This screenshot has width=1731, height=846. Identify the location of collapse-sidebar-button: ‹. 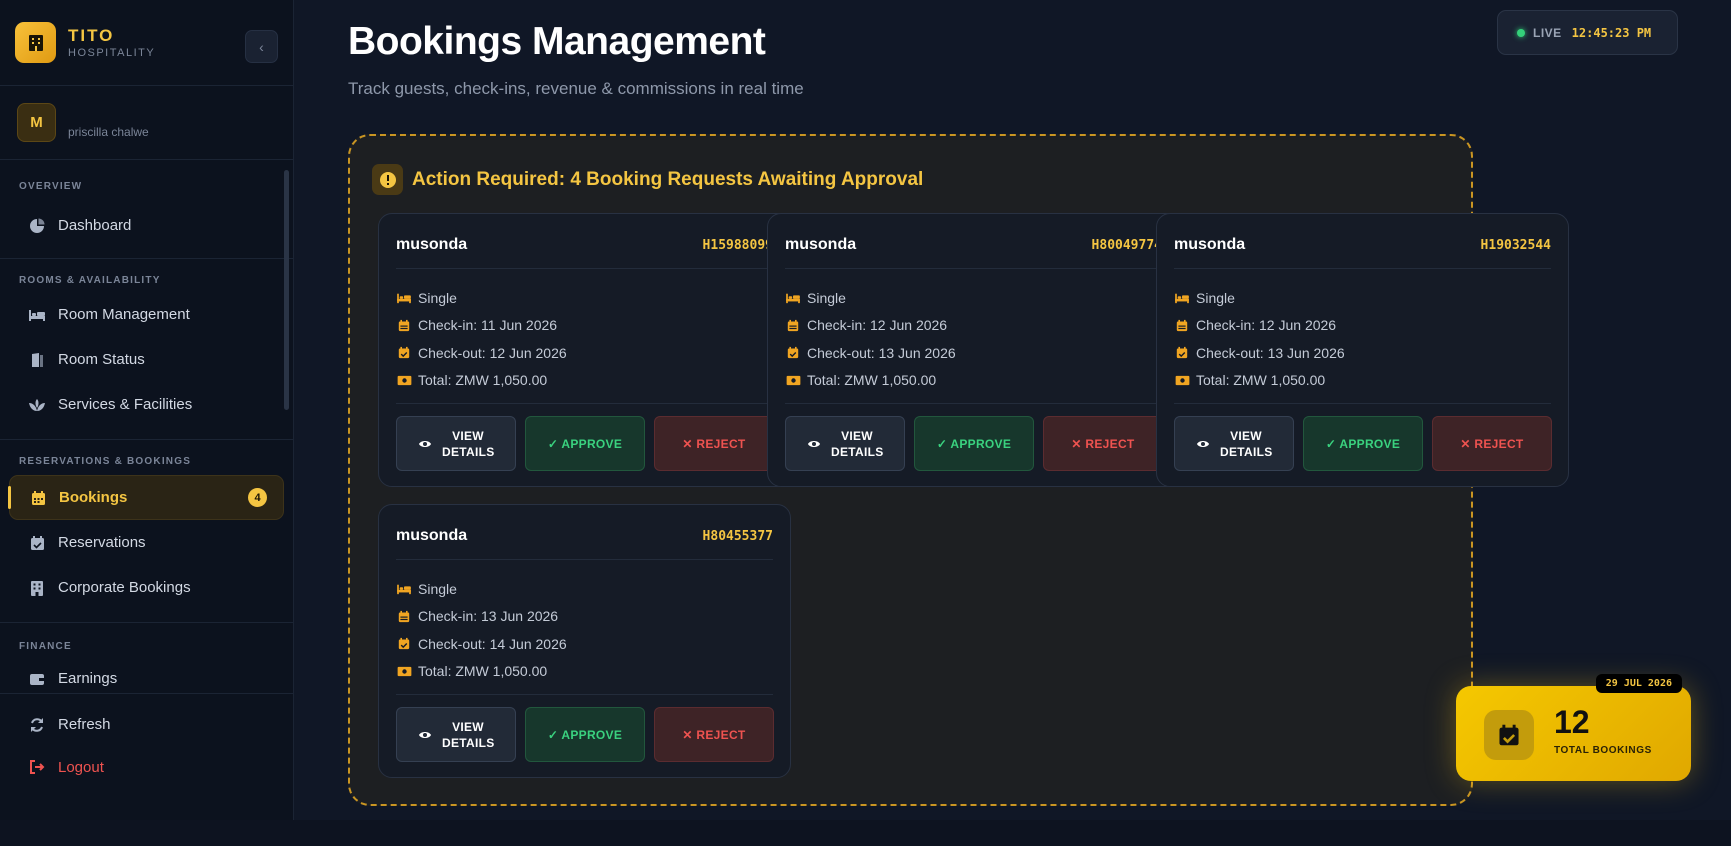
(261, 46).